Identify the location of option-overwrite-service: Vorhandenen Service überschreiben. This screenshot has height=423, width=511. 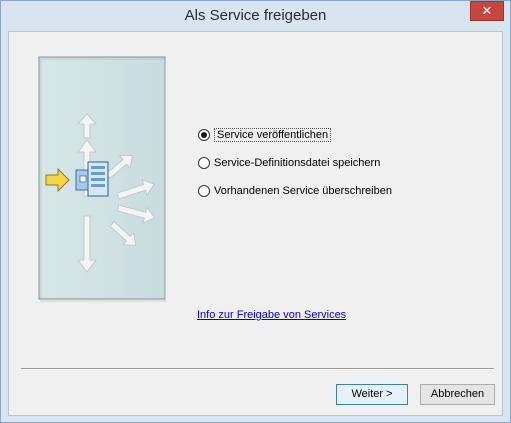
(295, 191).